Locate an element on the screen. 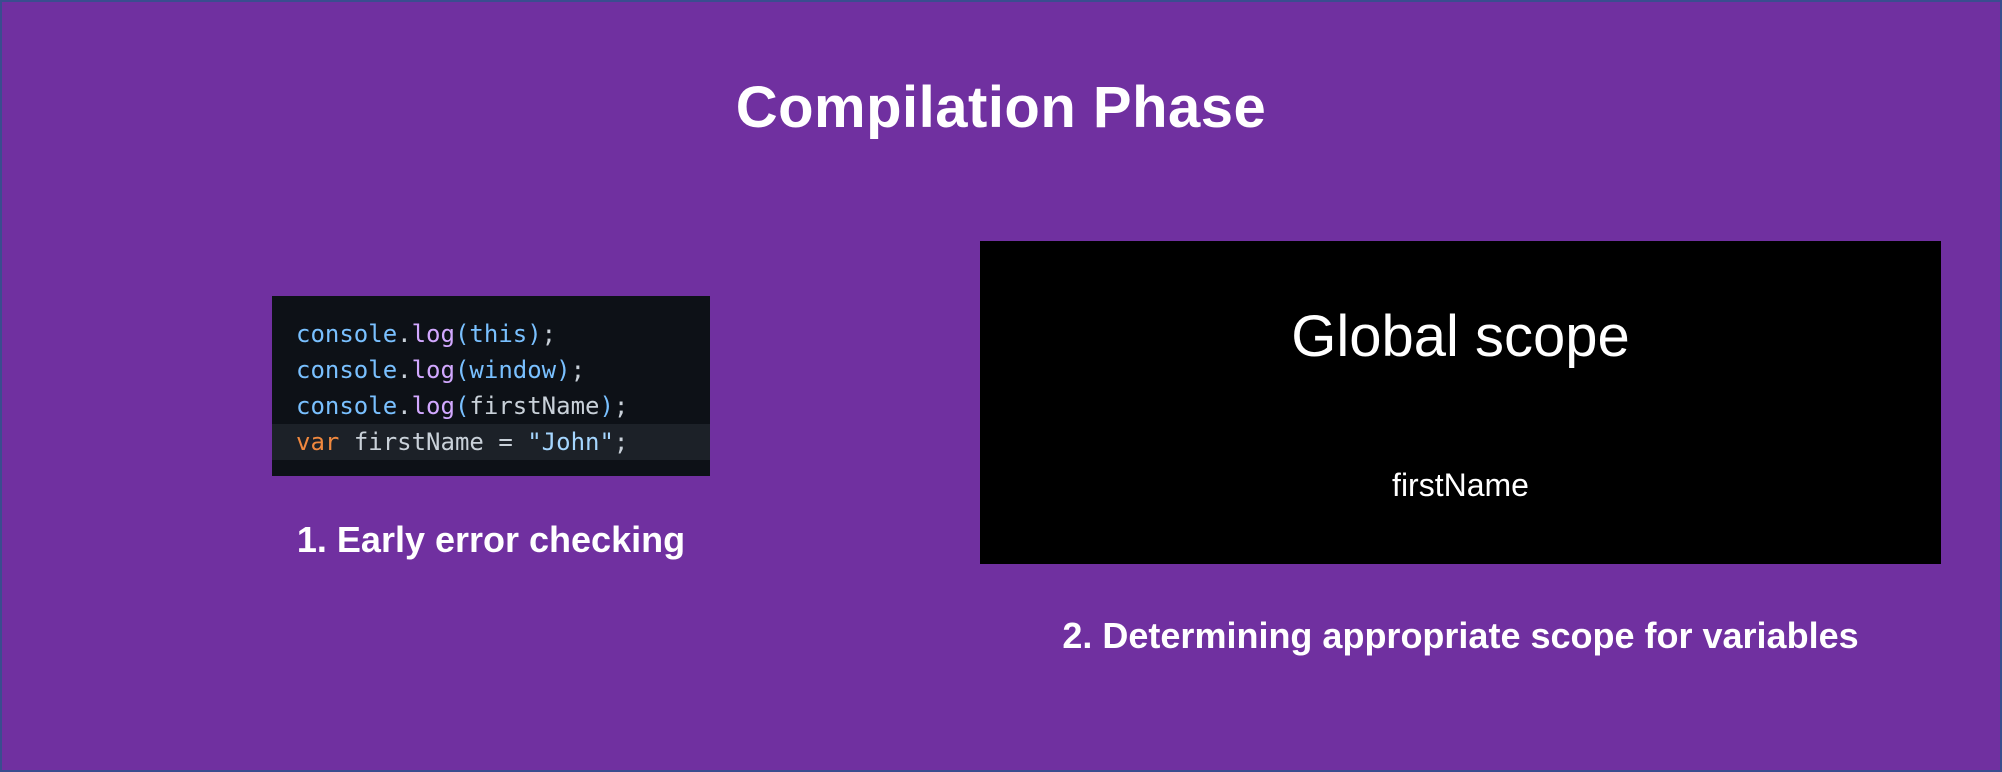 Image resolution: width=2002 pixels, height=772 pixels. code-line-1: console.log(this); is located at coordinates (491, 334).